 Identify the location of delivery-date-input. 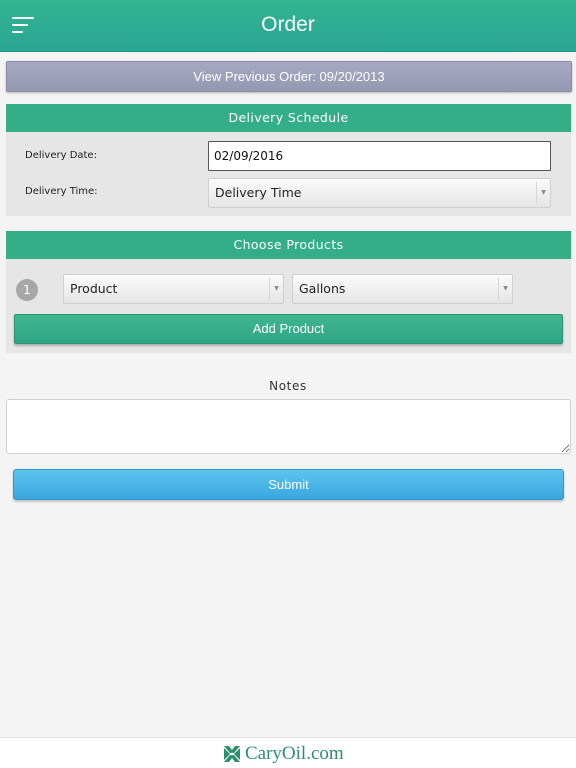
(379, 156).